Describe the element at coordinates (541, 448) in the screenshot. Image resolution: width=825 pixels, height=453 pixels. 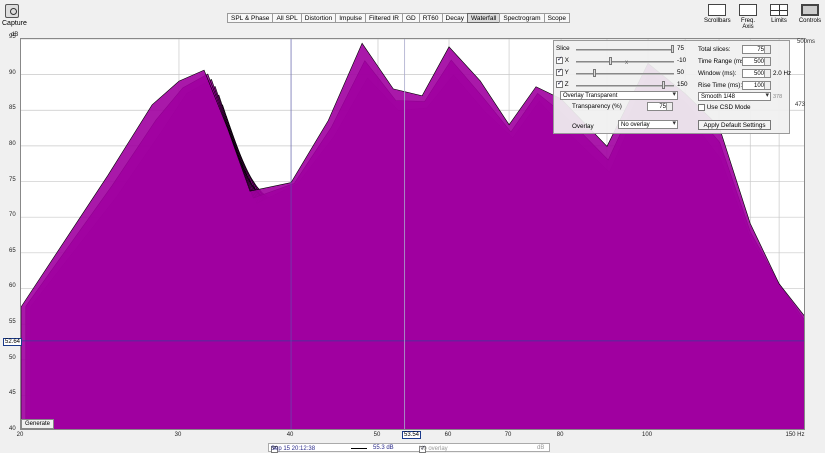
I see `overlay-unit: dB` at that location.